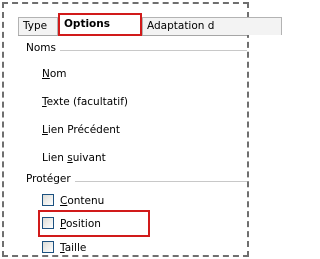 This screenshot has height=259, width=320. Describe the element at coordinates (50, 179) in the screenshot. I see `group-proteger-label: Protéger` at that location.